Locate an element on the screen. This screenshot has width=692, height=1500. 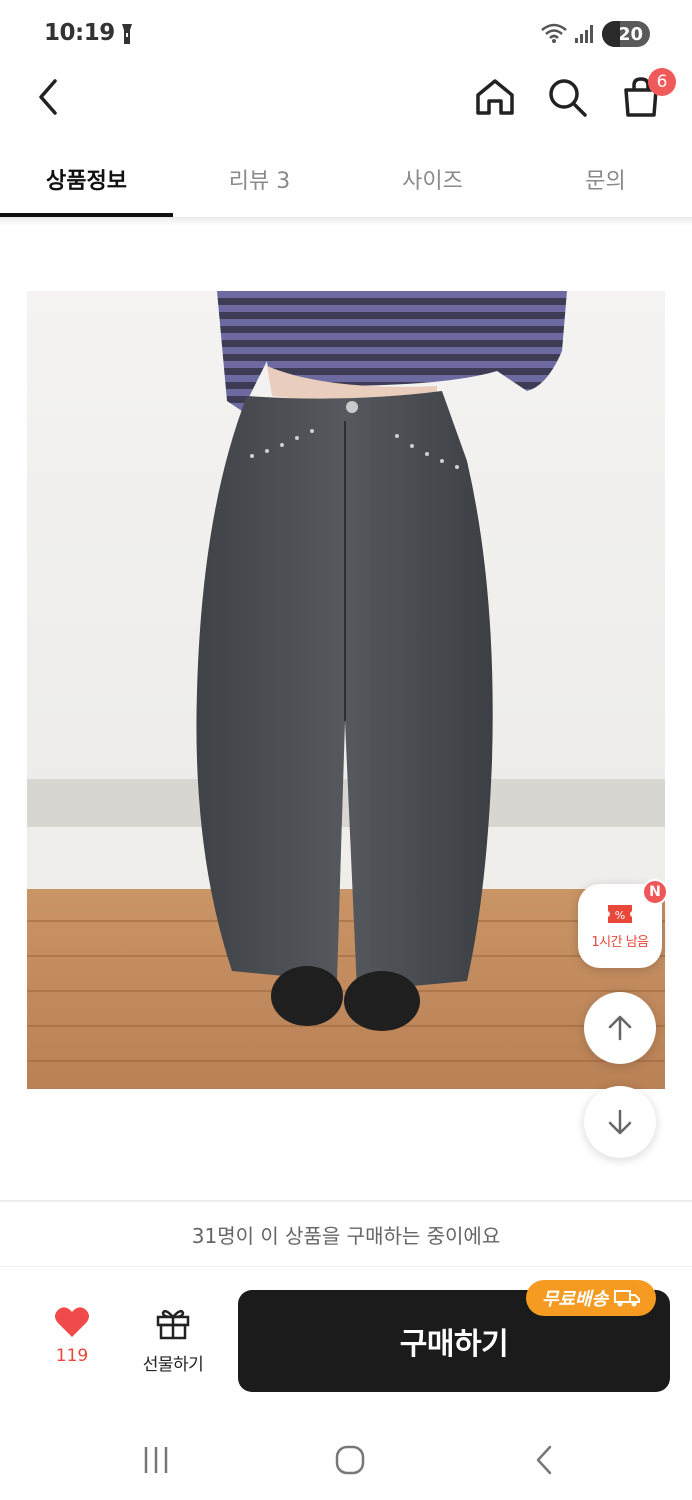
scroll-top-button is located at coordinates (620, 1028).